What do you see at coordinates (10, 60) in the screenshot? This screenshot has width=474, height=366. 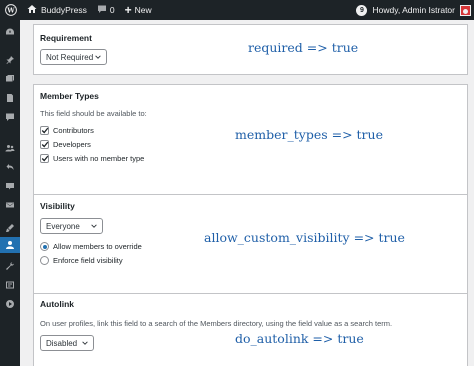 I see `pin-icon` at bounding box center [10, 60].